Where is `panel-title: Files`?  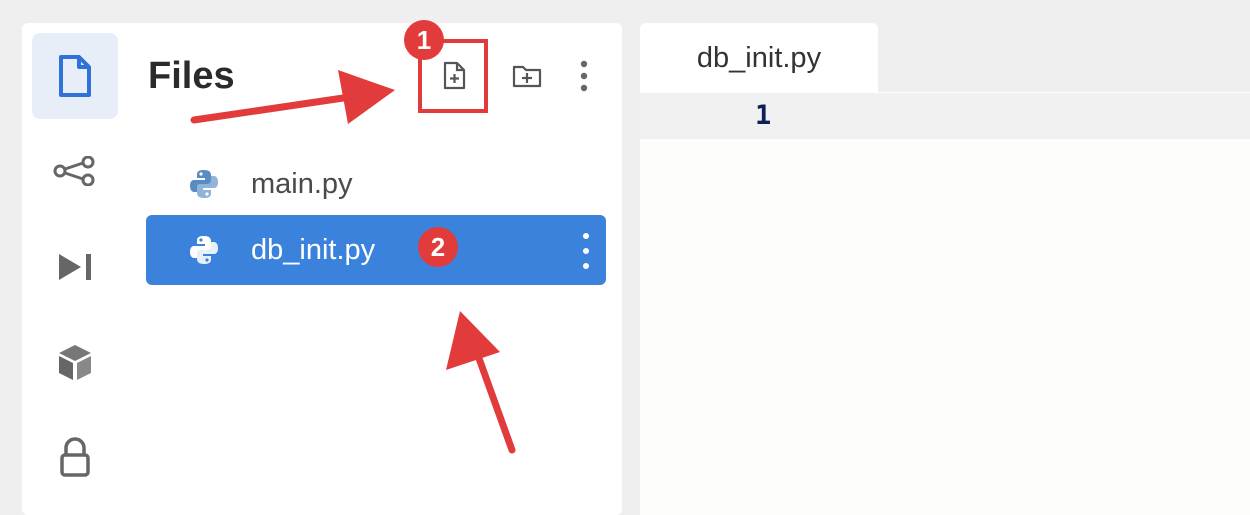
panel-title: Files is located at coordinates (191, 76).